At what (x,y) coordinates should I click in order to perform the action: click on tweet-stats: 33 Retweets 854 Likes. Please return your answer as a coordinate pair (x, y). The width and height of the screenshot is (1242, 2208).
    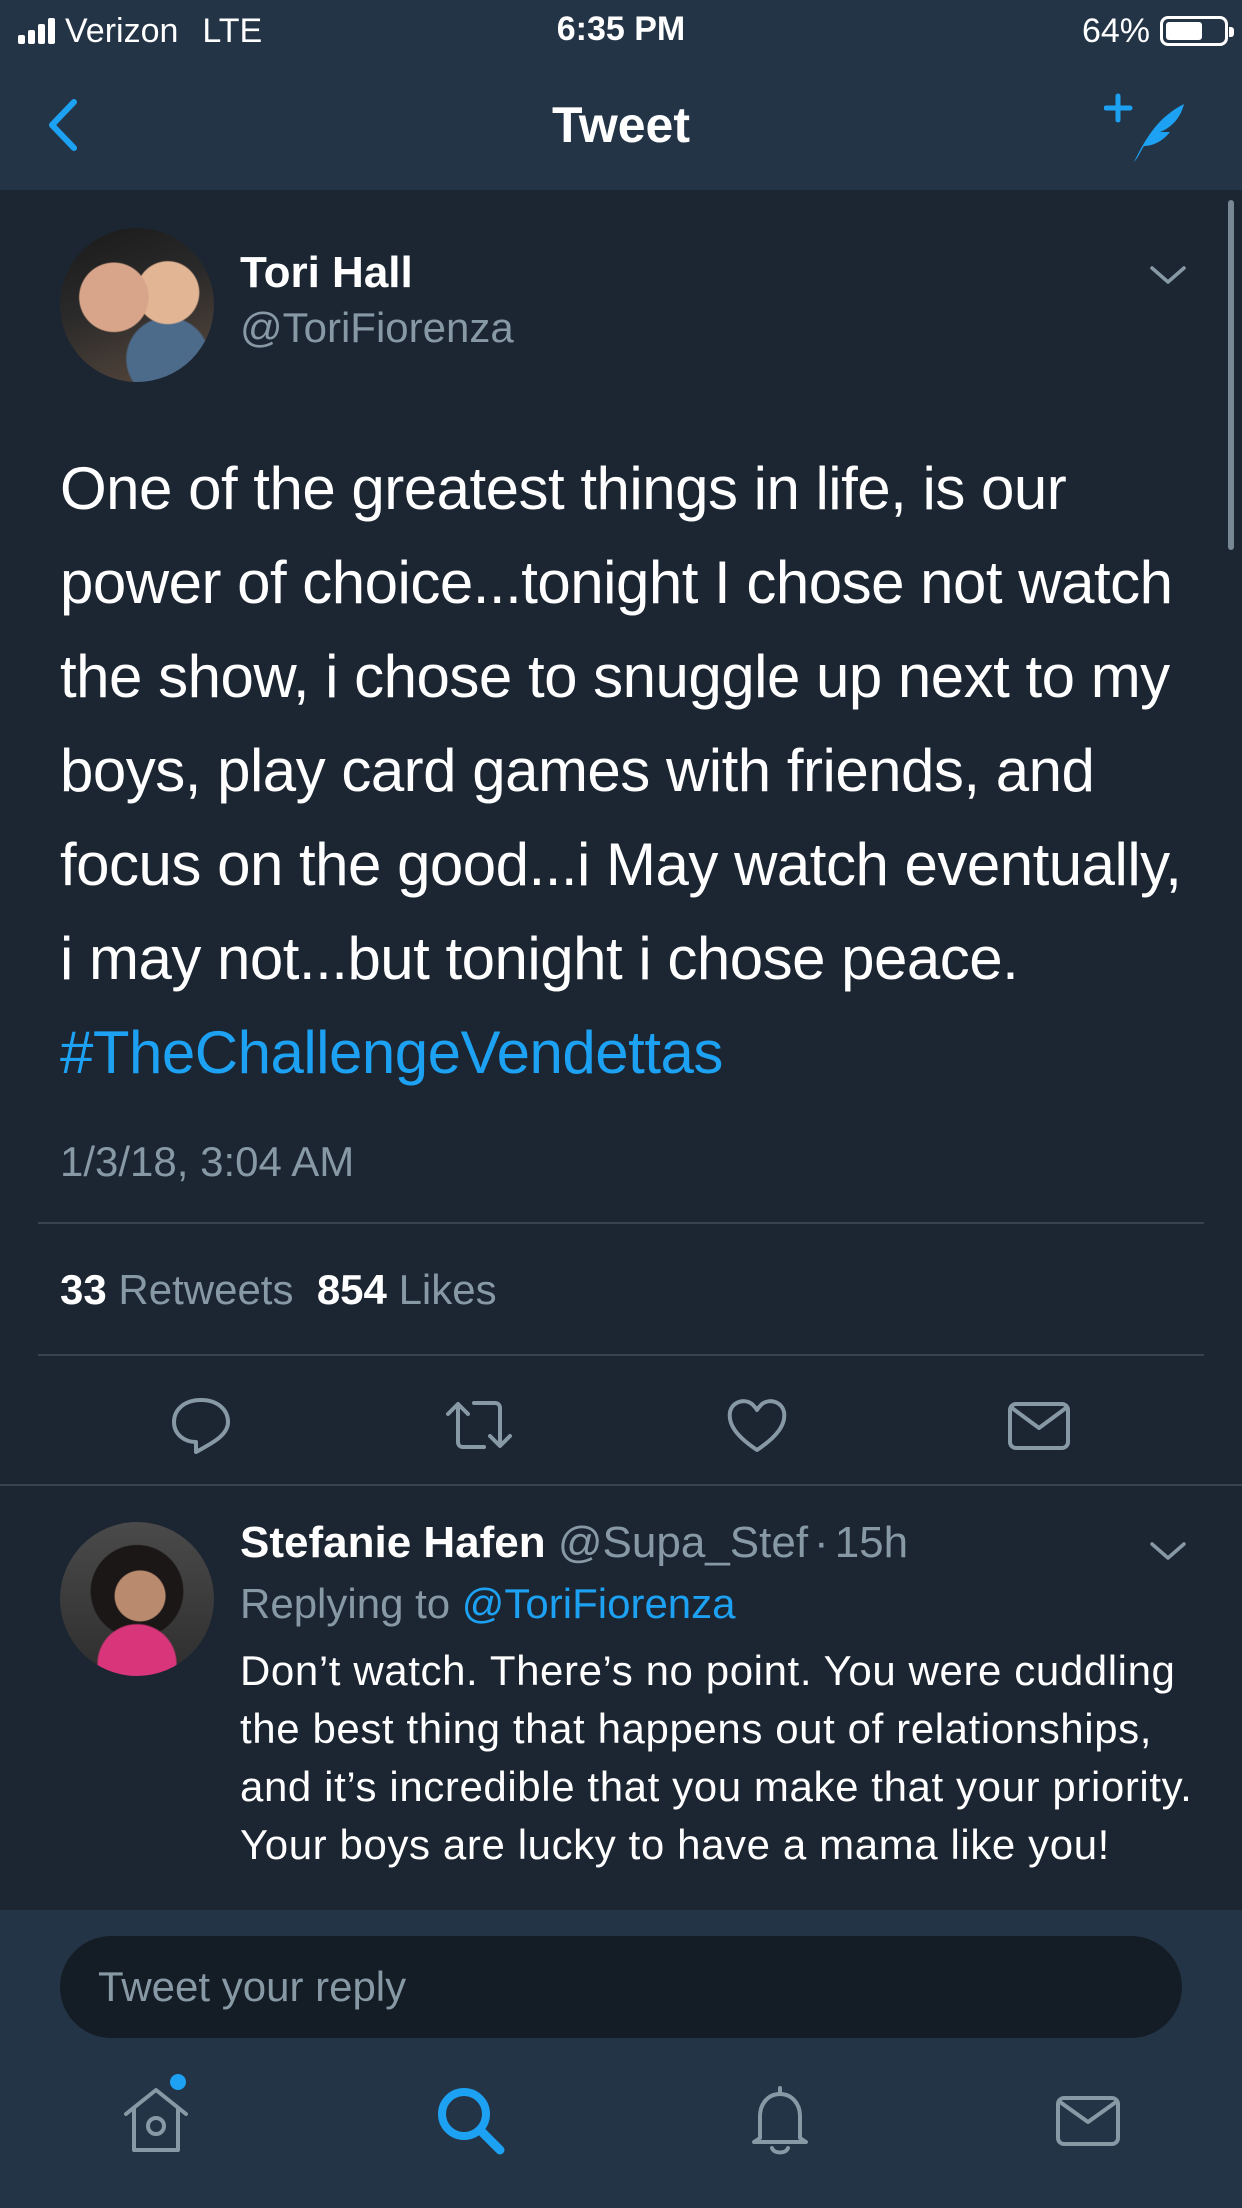
    Looking at the image, I should click on (278, 1290).